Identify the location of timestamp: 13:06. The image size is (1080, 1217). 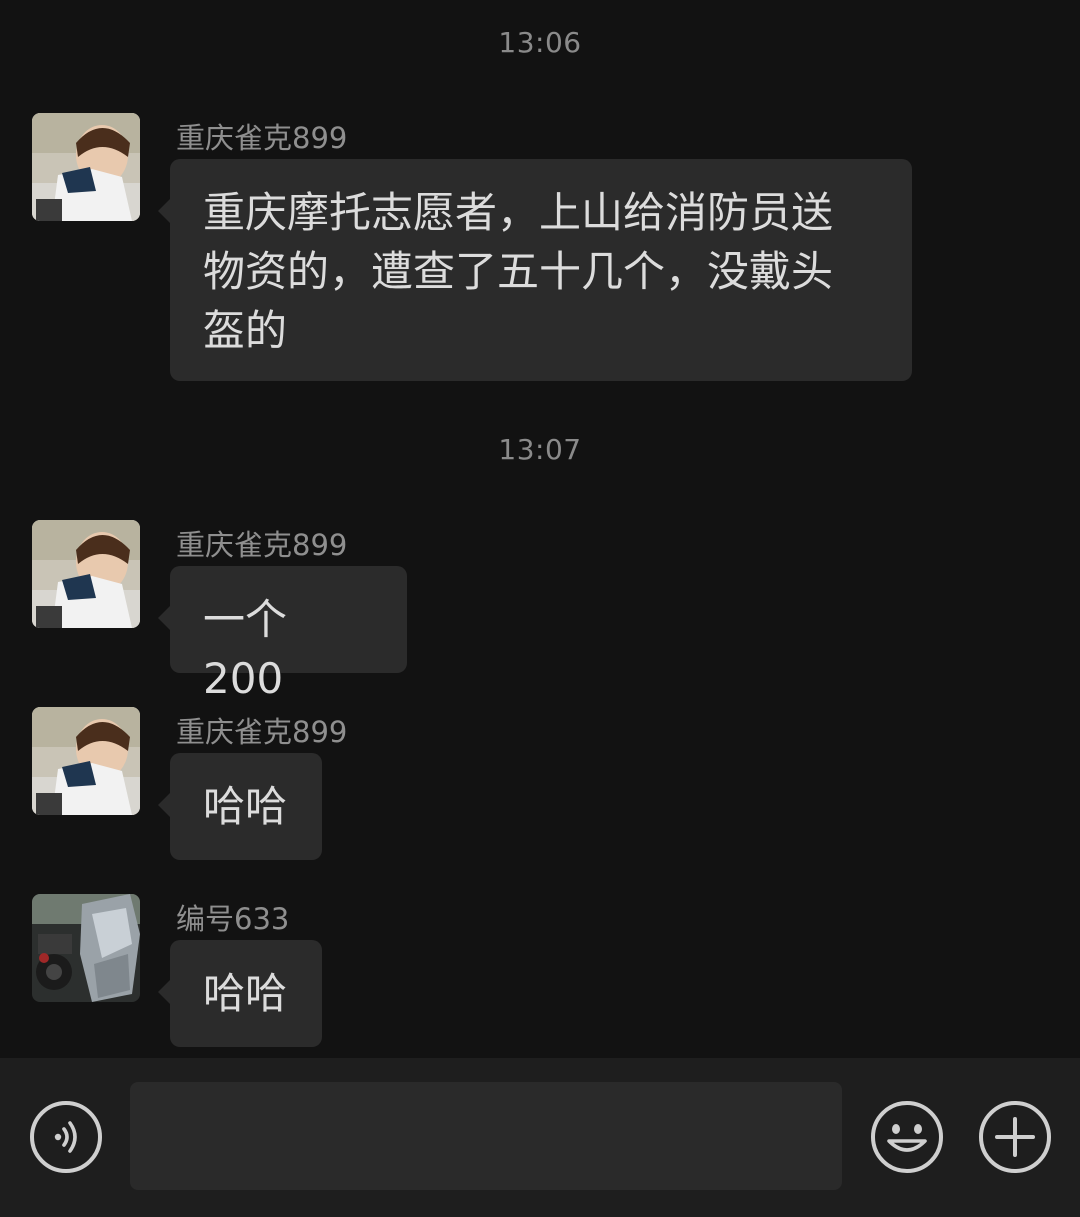
(540, 42).